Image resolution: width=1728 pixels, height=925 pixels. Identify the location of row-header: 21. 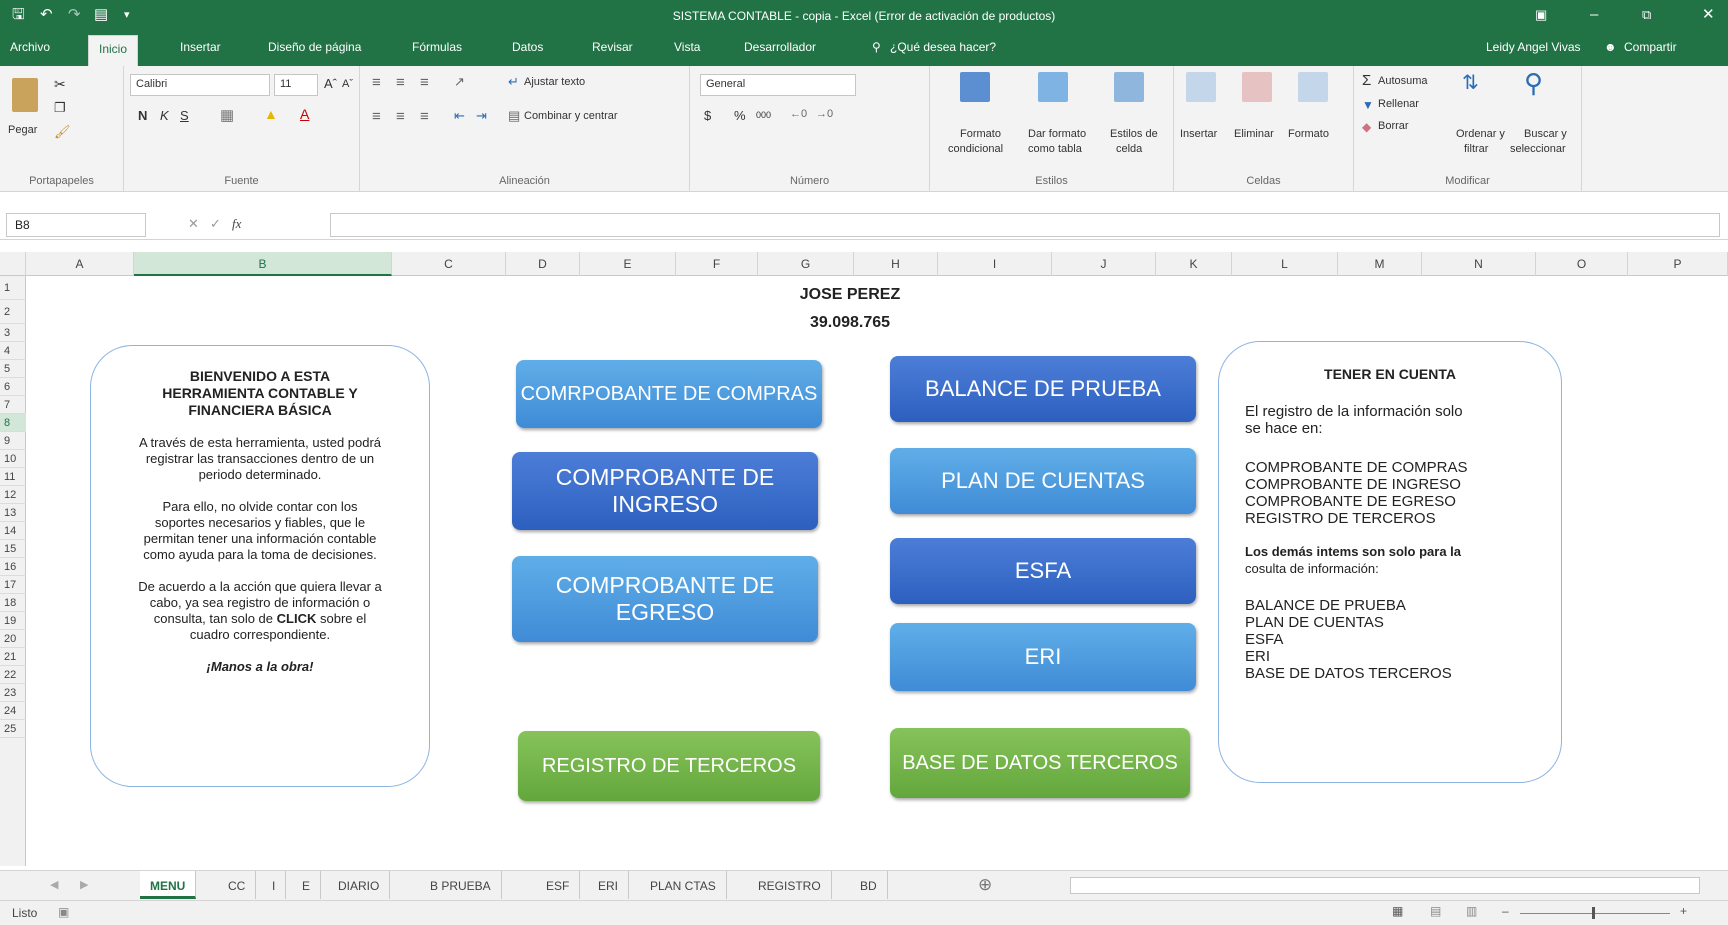
(13, 657).